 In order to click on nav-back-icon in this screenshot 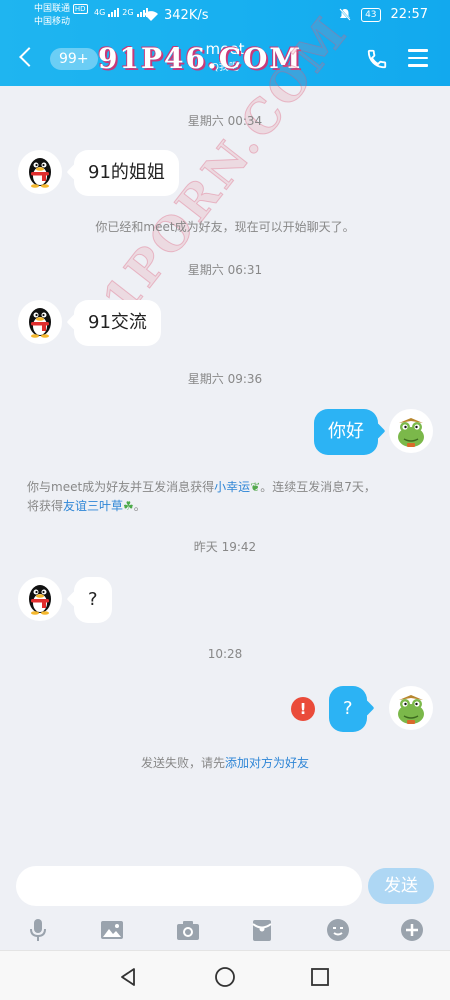, I will do `click(128, 977)`.